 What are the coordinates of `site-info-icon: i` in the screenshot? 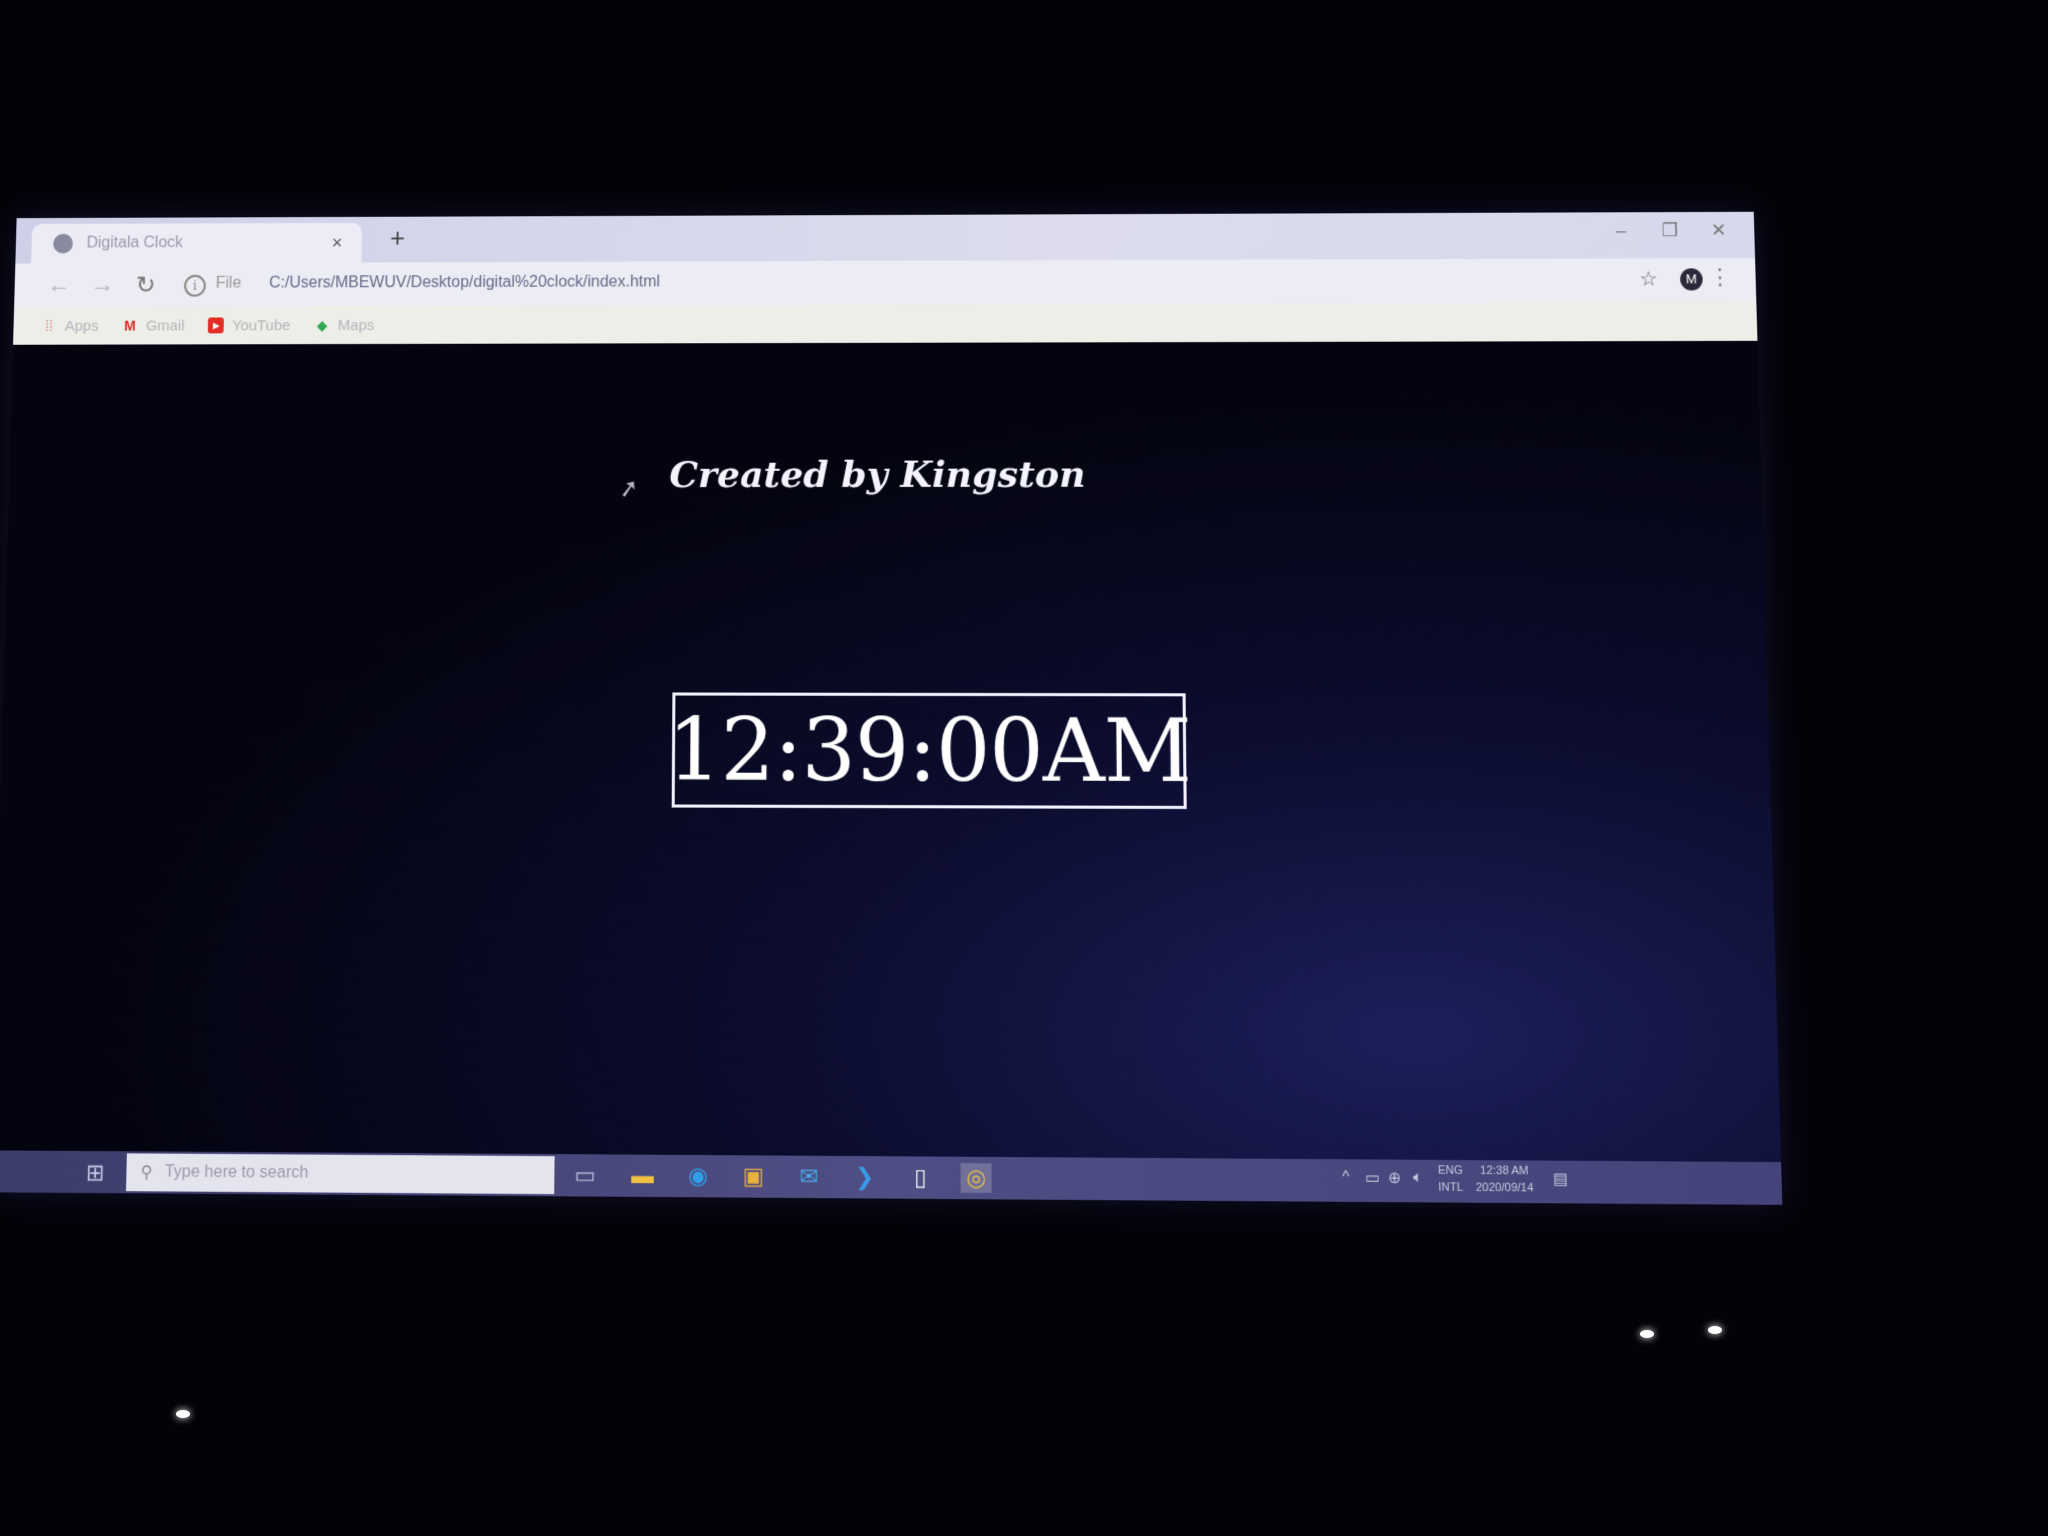 It's located at (195, 285).